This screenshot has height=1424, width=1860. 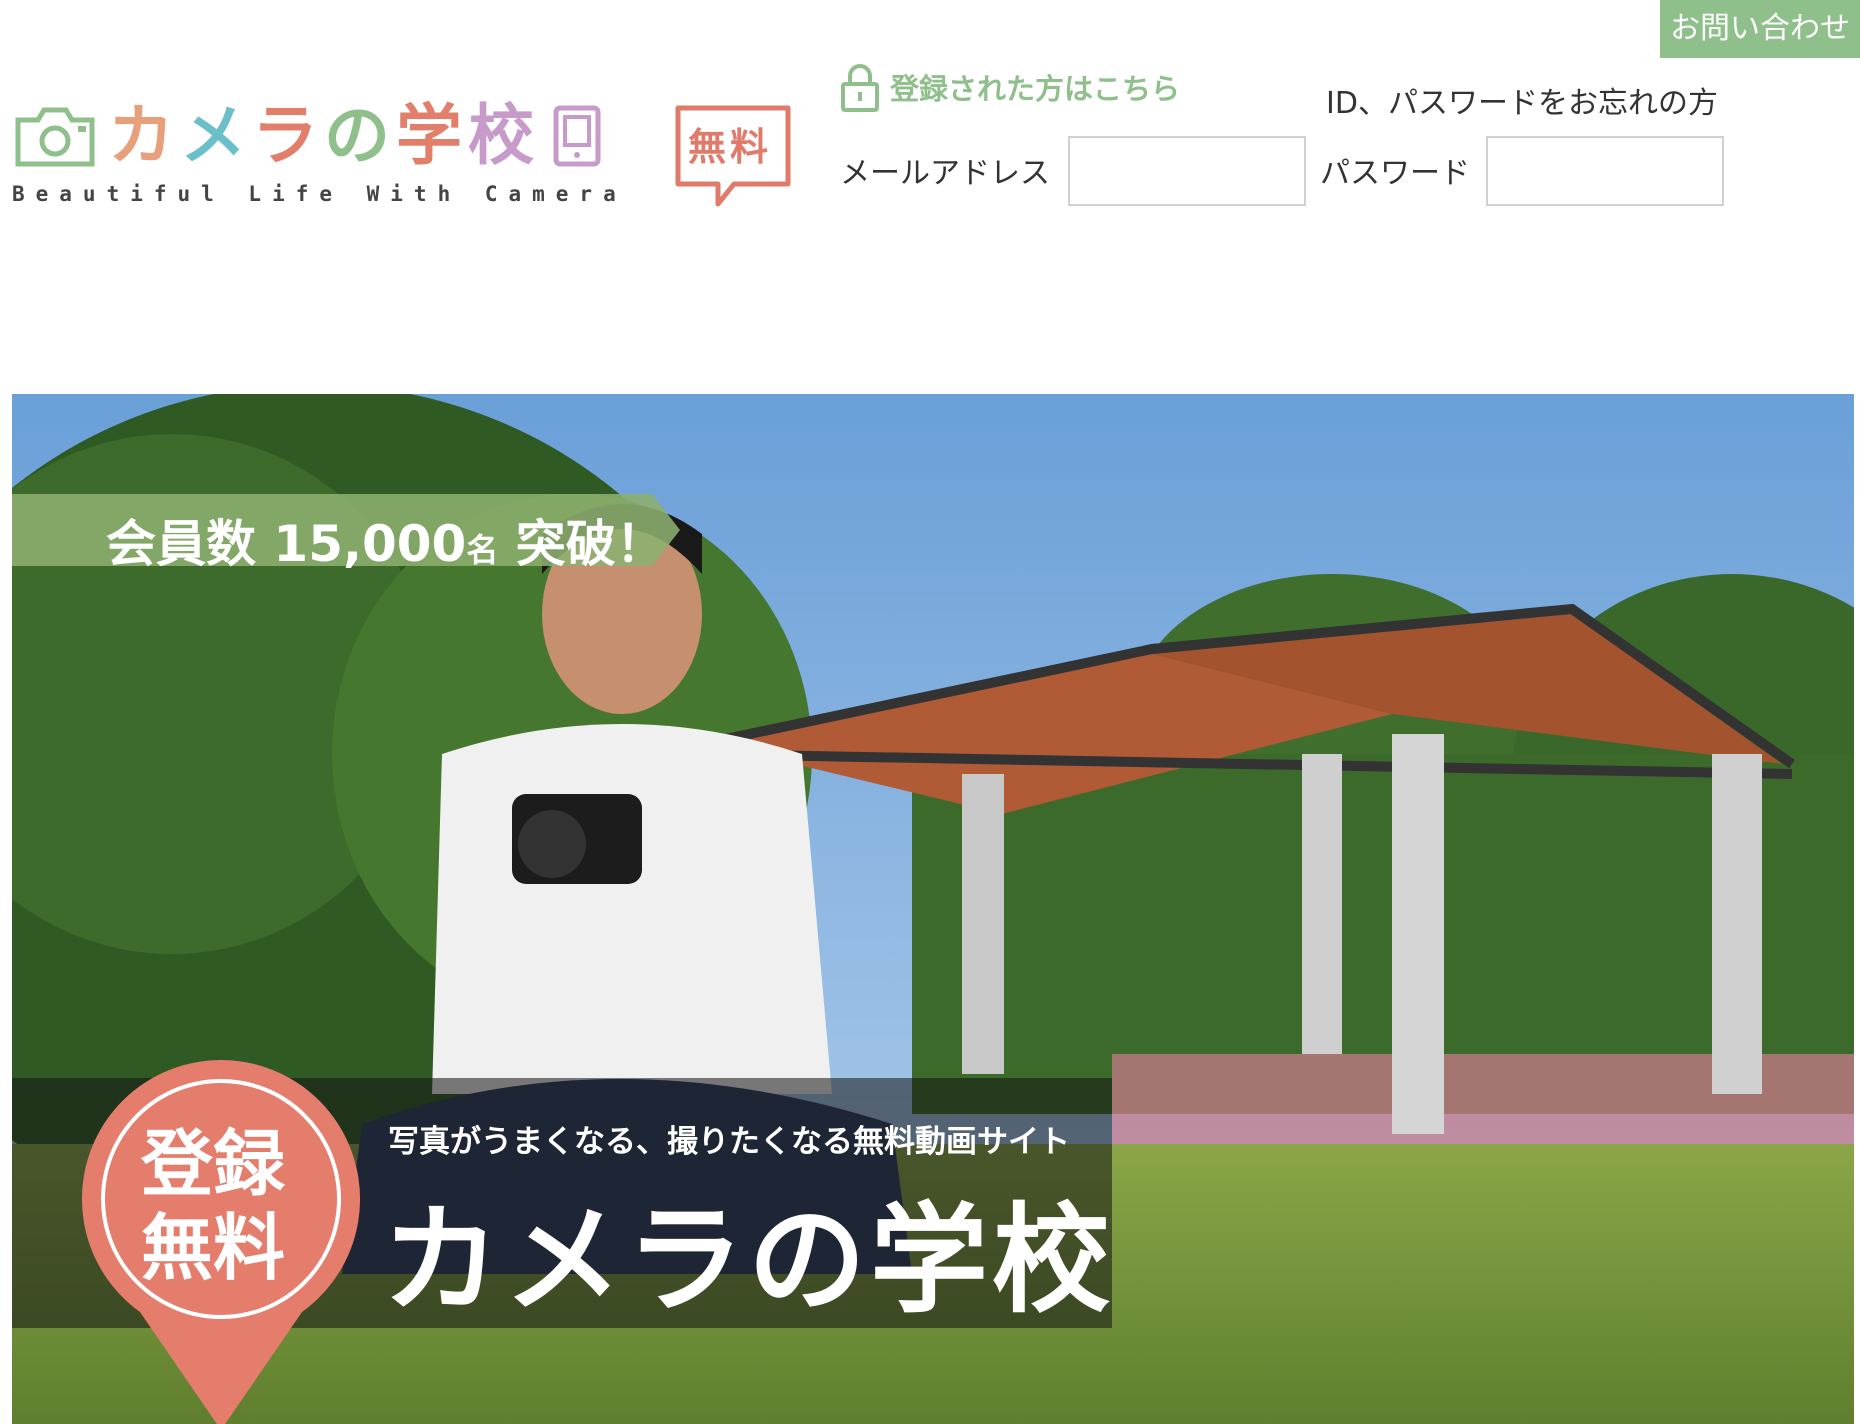 I want to click on members-count-text: 会員数 15,000名 突破！, so click(x=386, y=540).